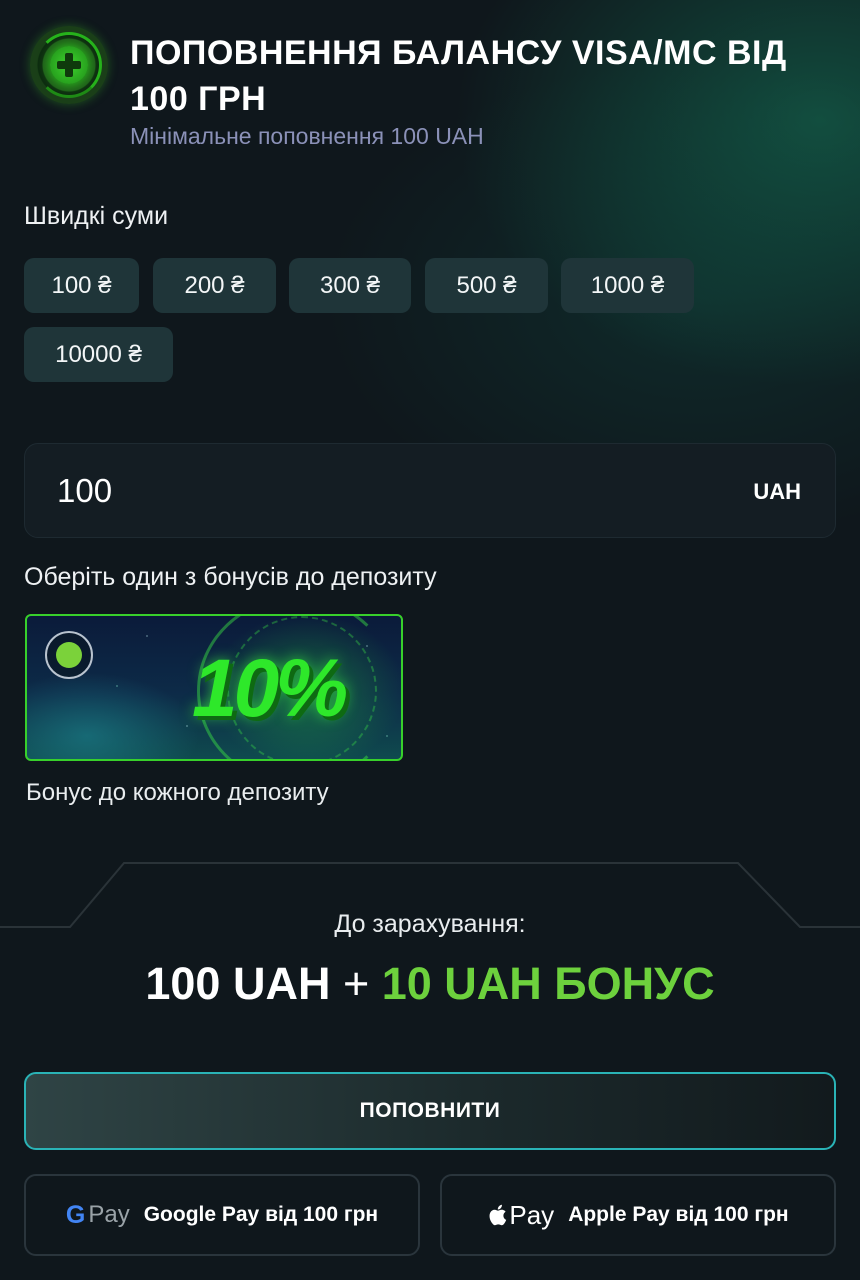 The width and height of the screenshot is (860, 1280). I want to click on credit-bonus-amount: 10 UAH БОНУС, so click(548, 983).